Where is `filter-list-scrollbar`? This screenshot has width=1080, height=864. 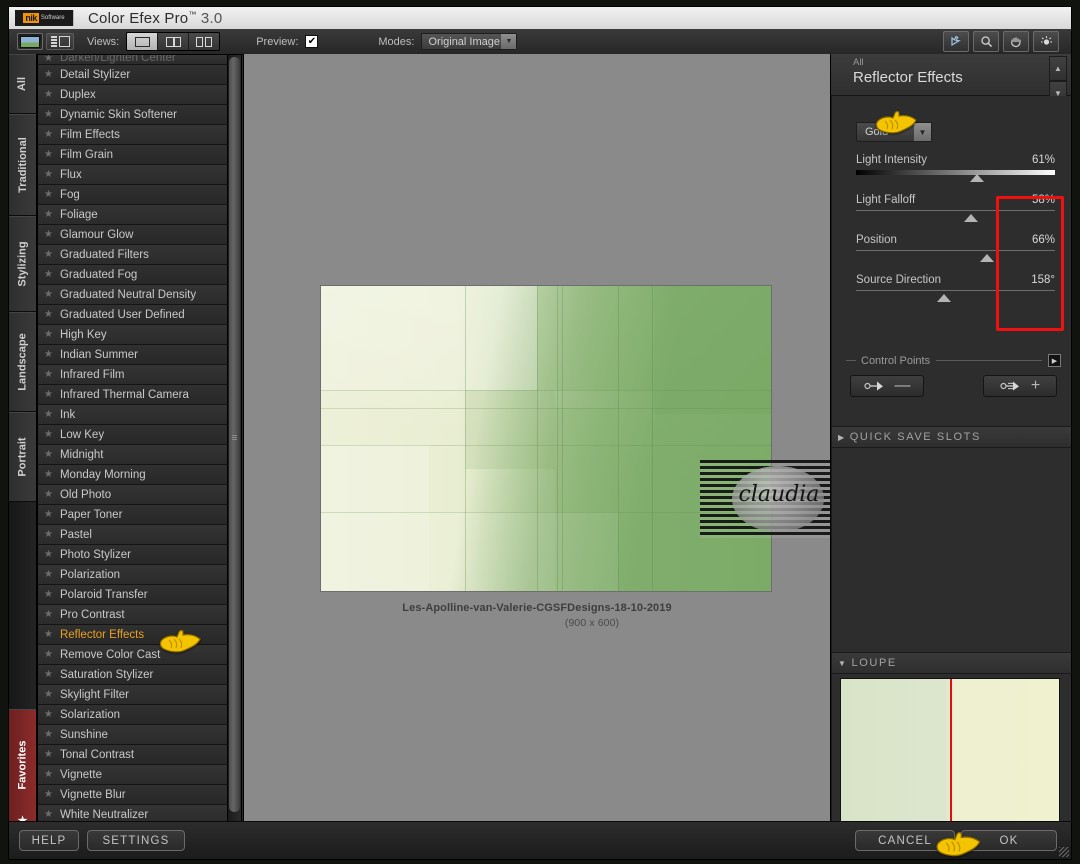 filter-list-scrollbar is located at coordinates (234, 438).